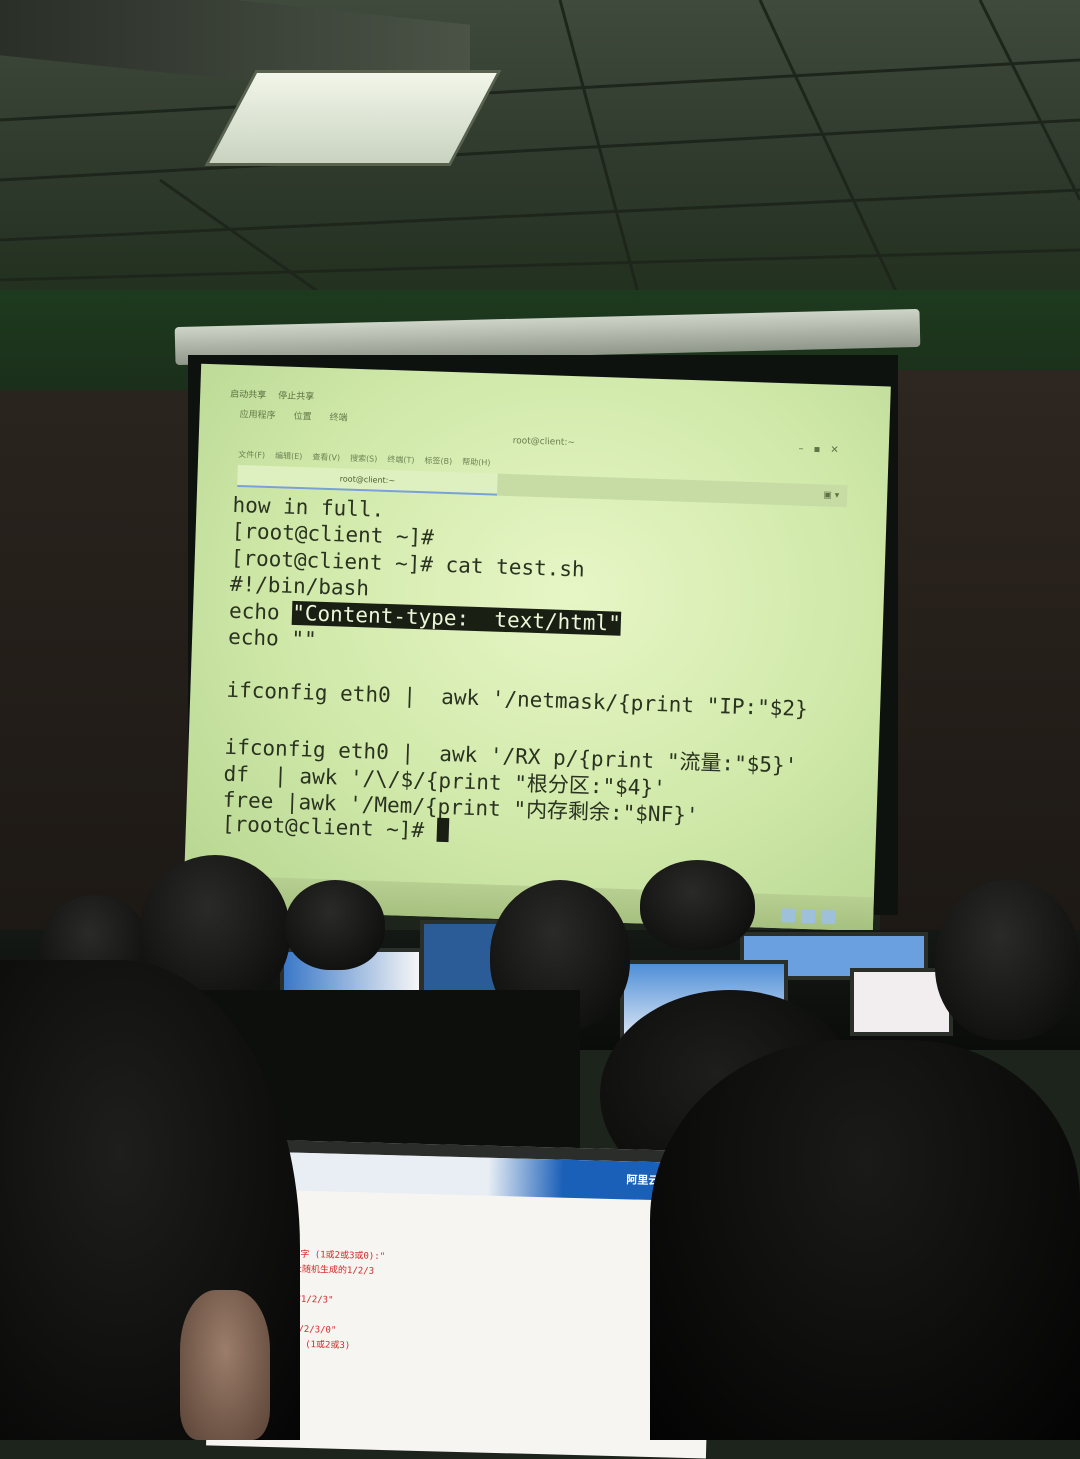 Image resolution: width=1080 pixels, height=1459 pixels. I want to click on launcher-start-share: 启动共享, so click(248, 393).